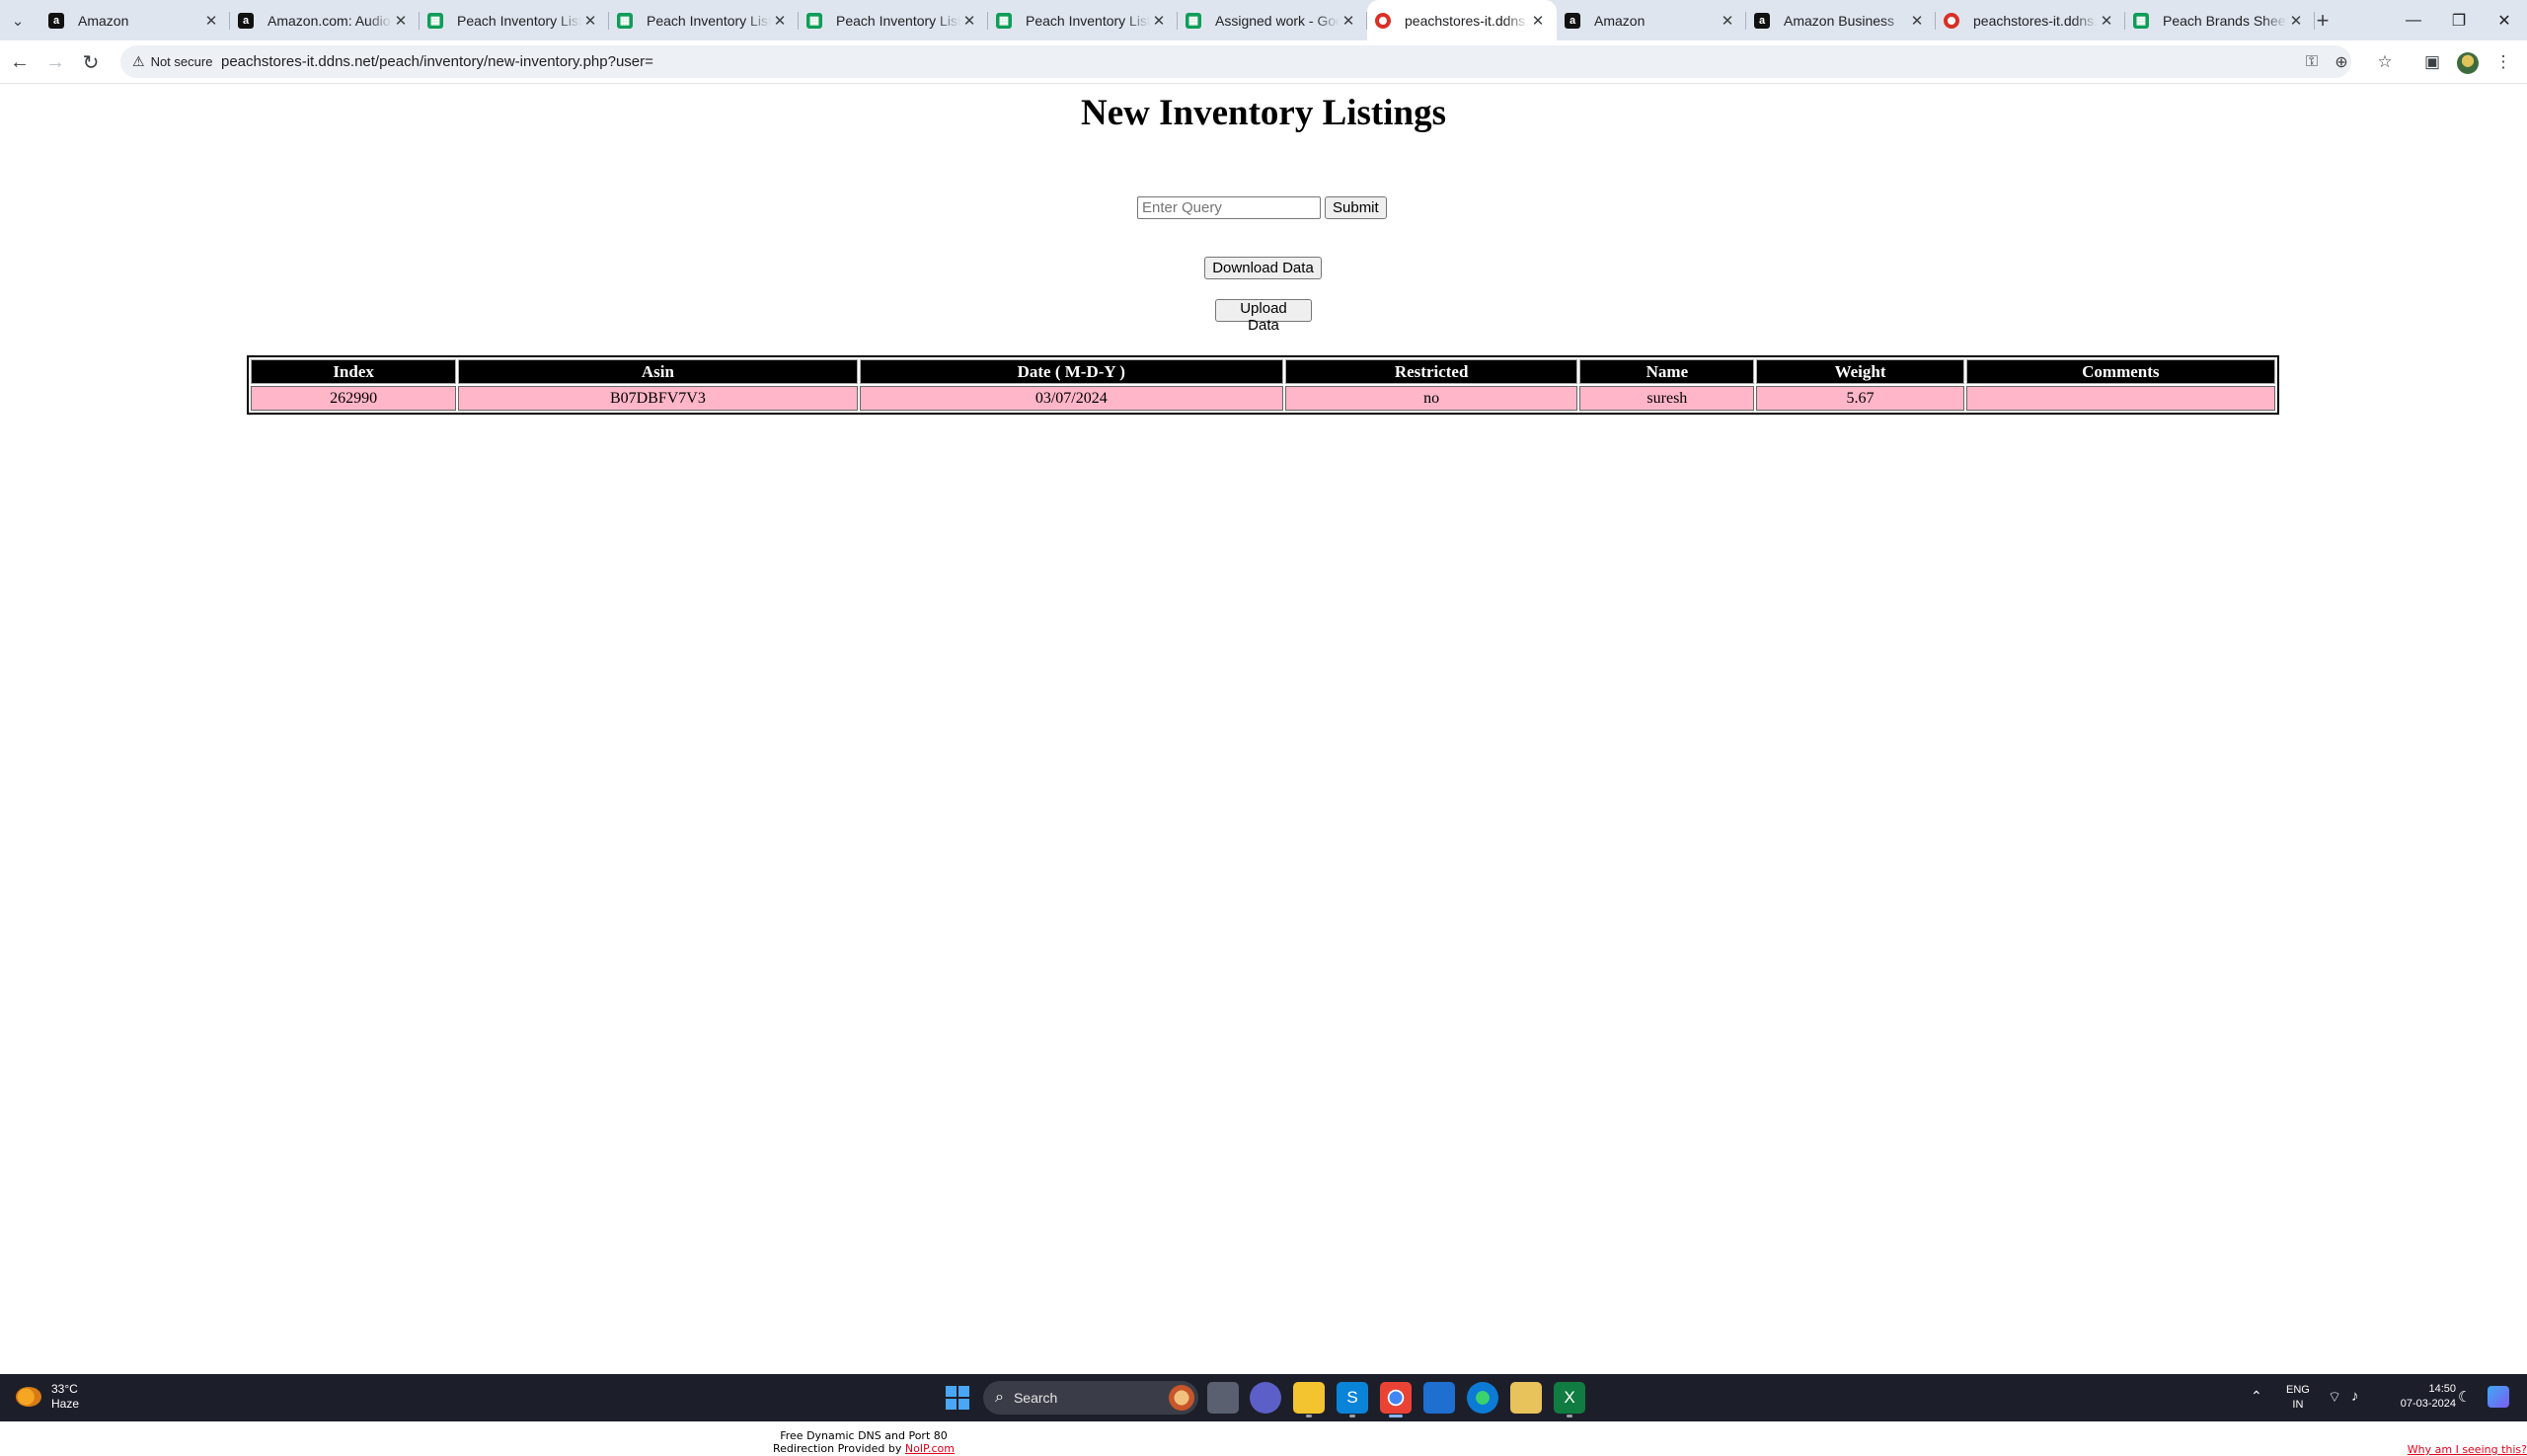 The height and width of the screenshot is (1456, 2527). I want to click on wifi-icon: ⌔, so click(2334, 1397).